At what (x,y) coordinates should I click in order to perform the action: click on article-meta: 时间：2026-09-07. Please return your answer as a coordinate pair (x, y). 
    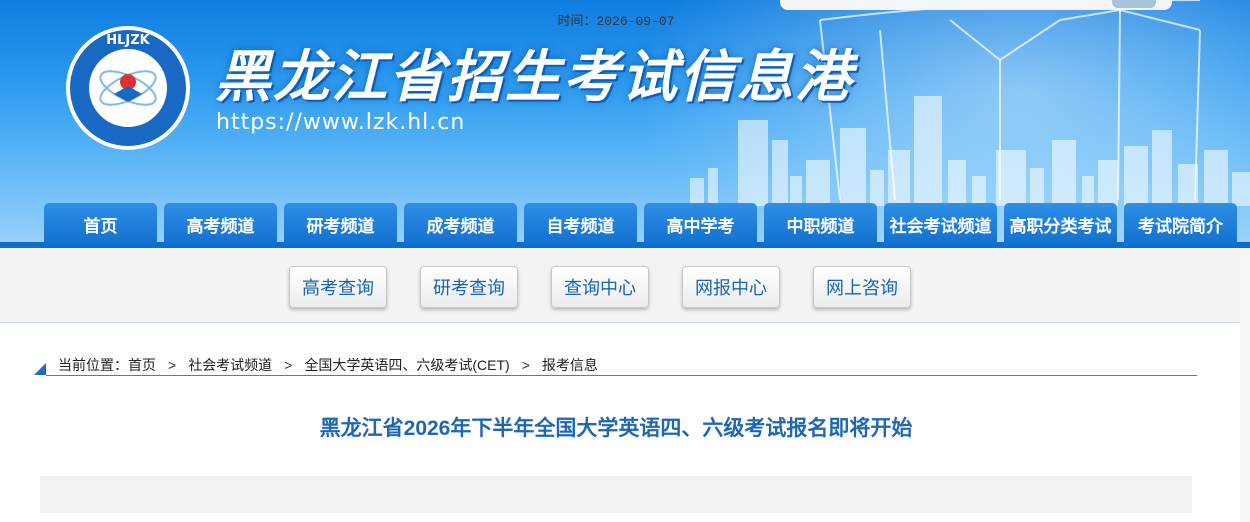
    Looking at the image, I should click on (616, 19).